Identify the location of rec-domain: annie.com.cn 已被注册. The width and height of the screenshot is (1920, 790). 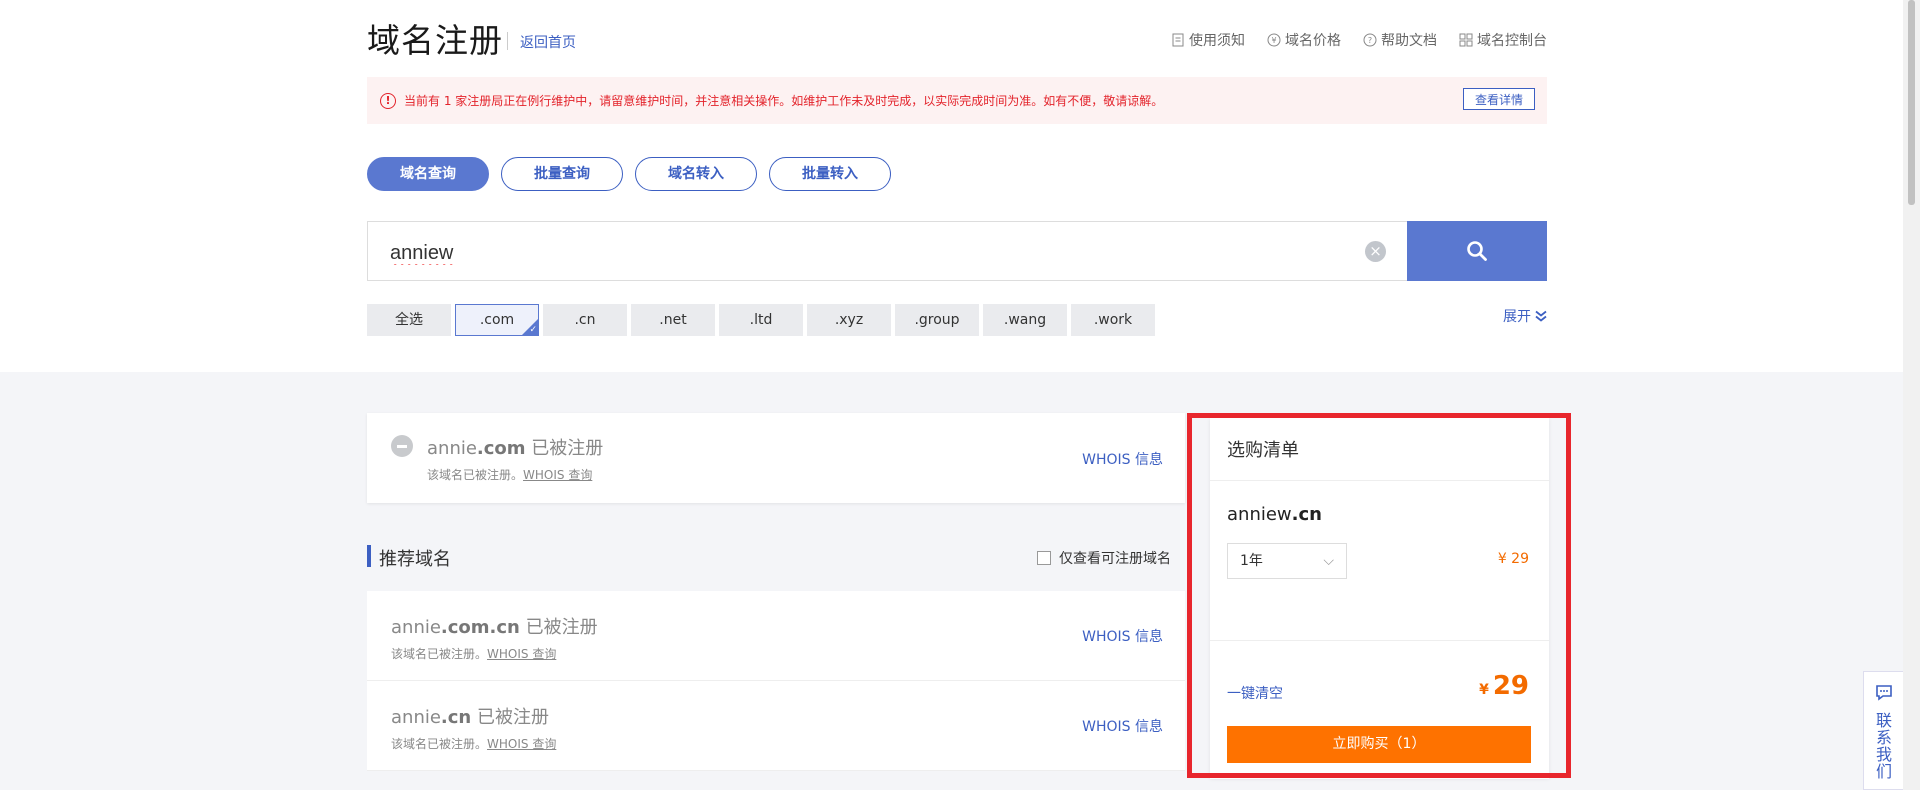
(494, 626).